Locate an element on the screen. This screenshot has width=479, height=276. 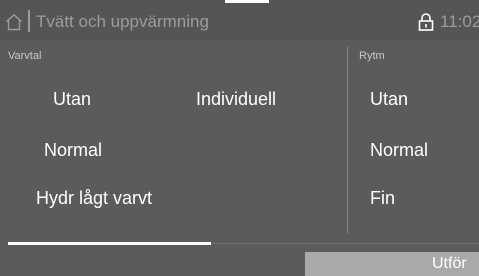
clock-time: 11:02 is located at coordinates (459, 21).